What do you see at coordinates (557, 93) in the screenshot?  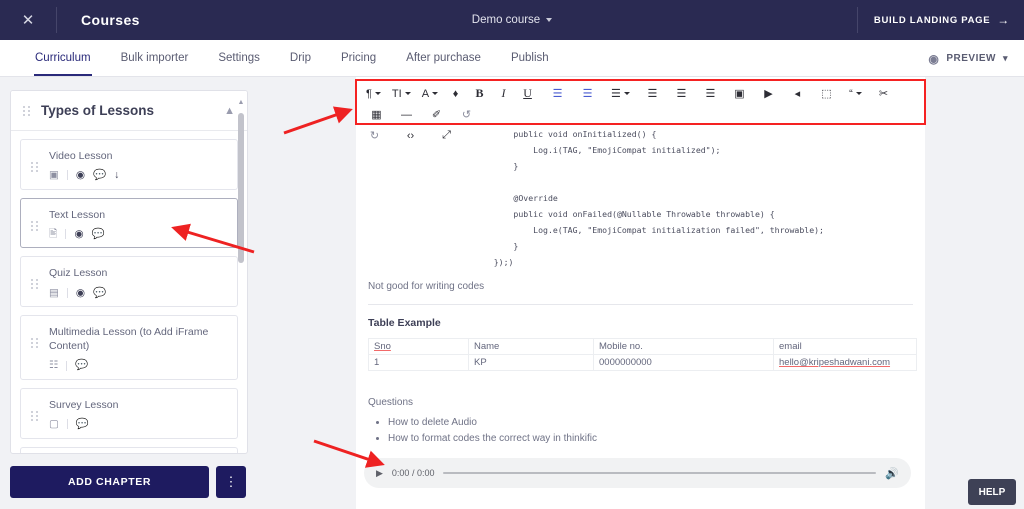 I see `unordered-list-button: ☰` at bounding box center [557, 93].